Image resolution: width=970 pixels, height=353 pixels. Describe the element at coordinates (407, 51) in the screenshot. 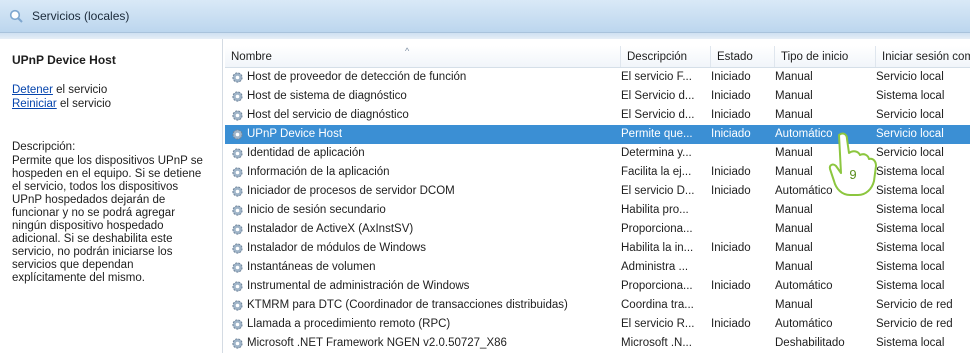

I see `sort-ascending-icon: ^` at that location.